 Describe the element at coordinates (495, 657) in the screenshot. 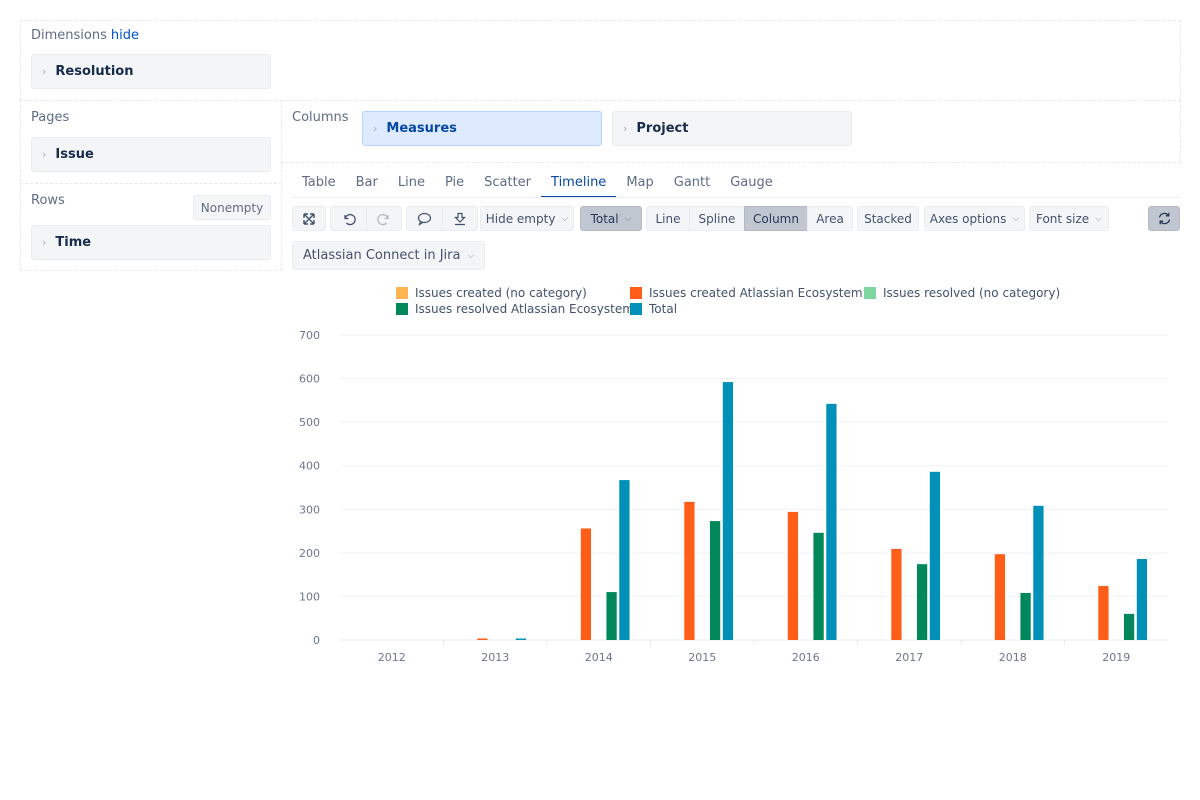

I see `x-tick-label: 2013` at that location.